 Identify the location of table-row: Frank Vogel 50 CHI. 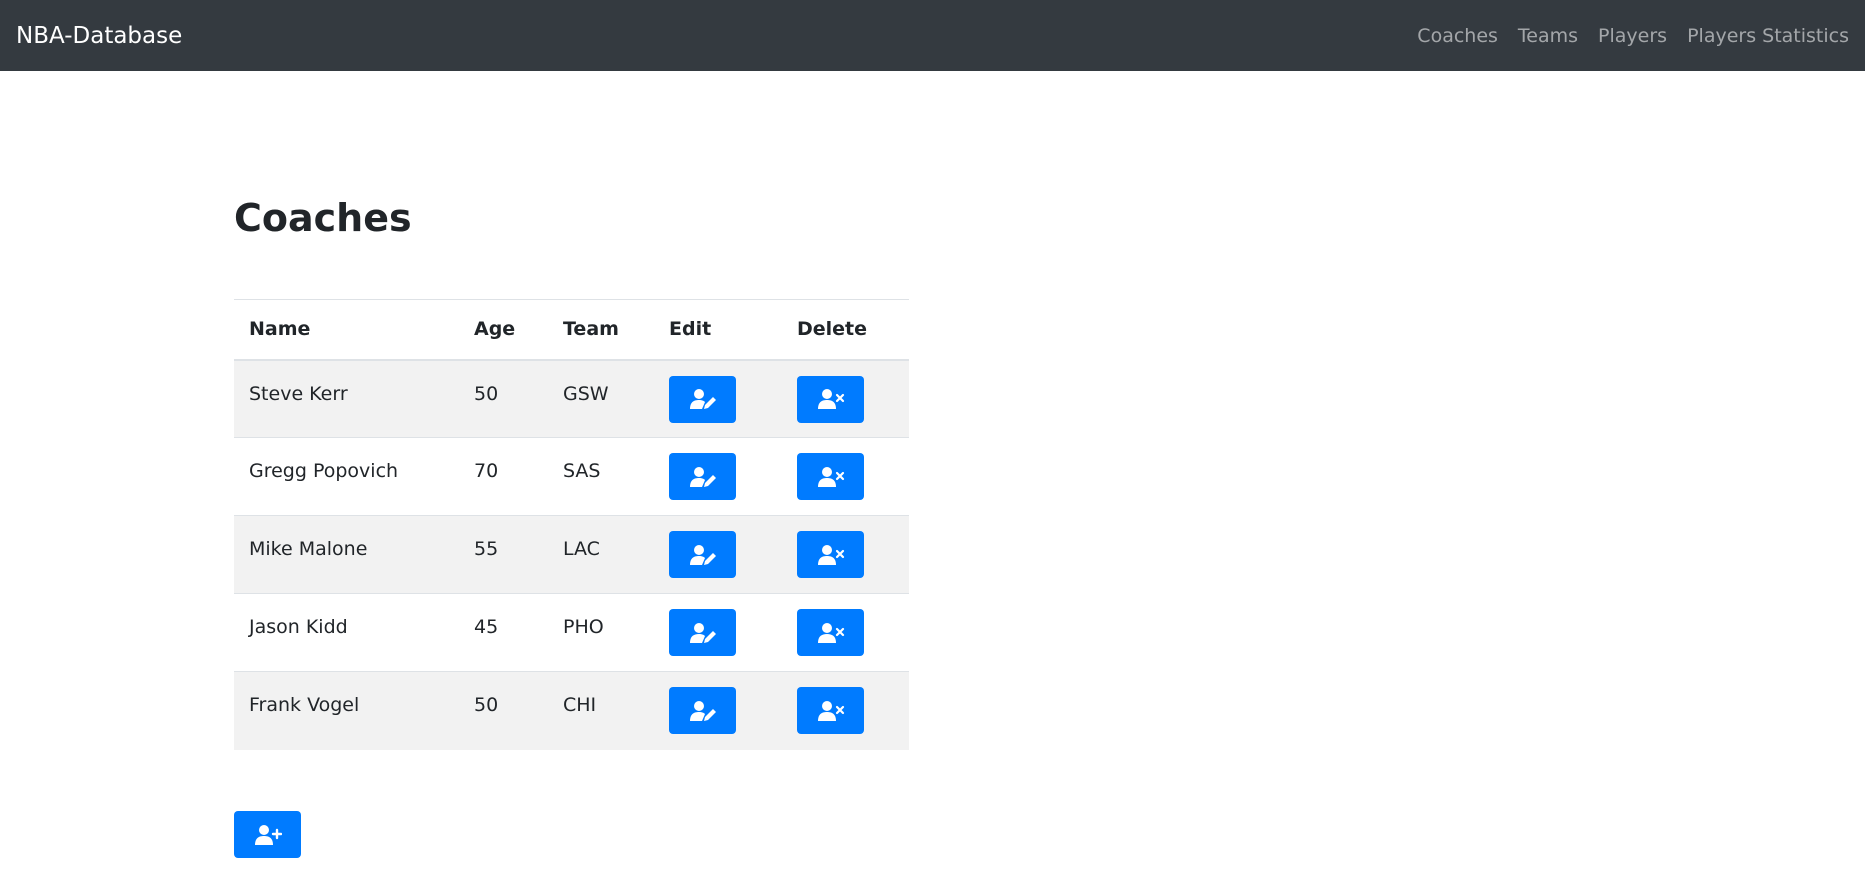
(571, 710).